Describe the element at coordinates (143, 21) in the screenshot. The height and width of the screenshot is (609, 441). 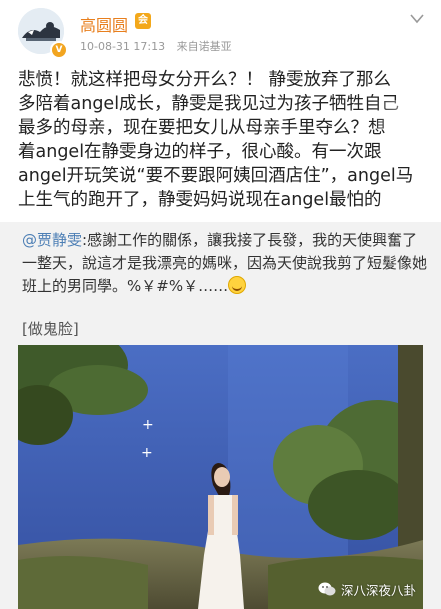
I see `vip-badge-icon: 会` at that location.